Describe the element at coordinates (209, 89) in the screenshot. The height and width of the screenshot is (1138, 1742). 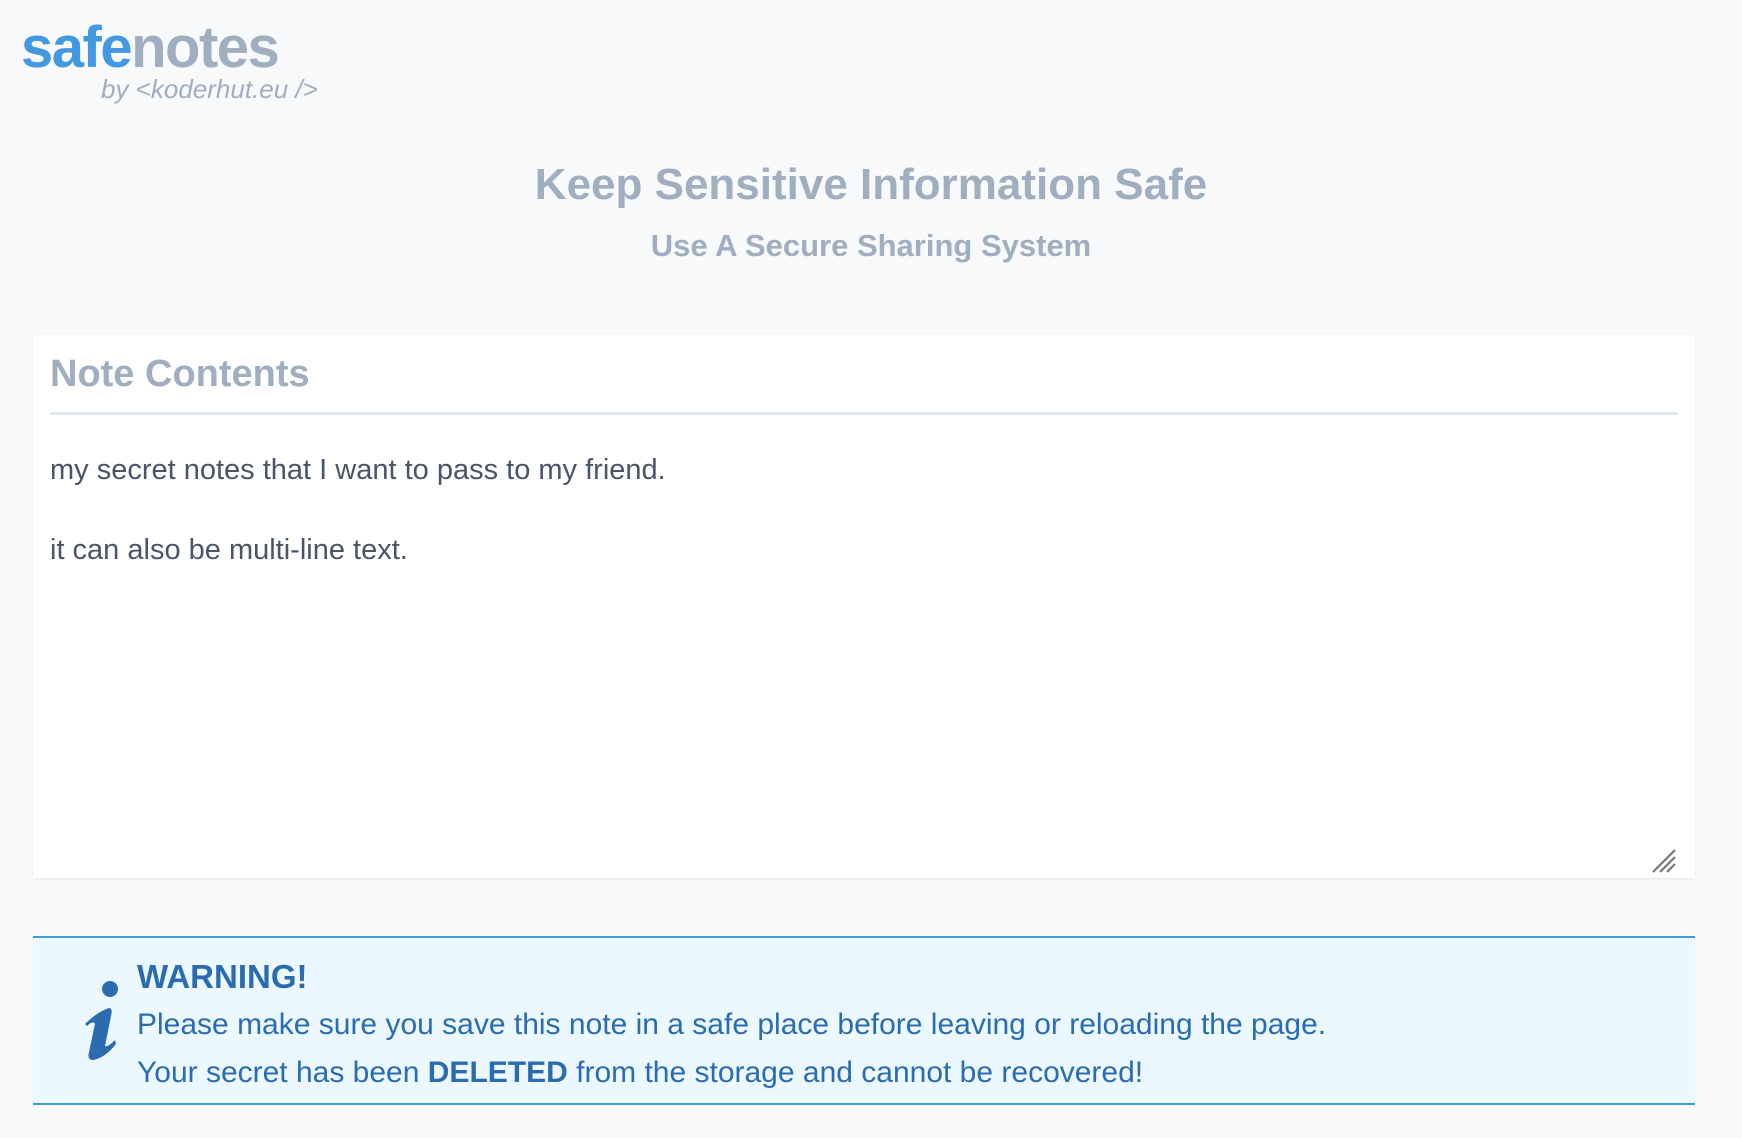
I see `logo-byline: by <koderhut.eu />` at that location.